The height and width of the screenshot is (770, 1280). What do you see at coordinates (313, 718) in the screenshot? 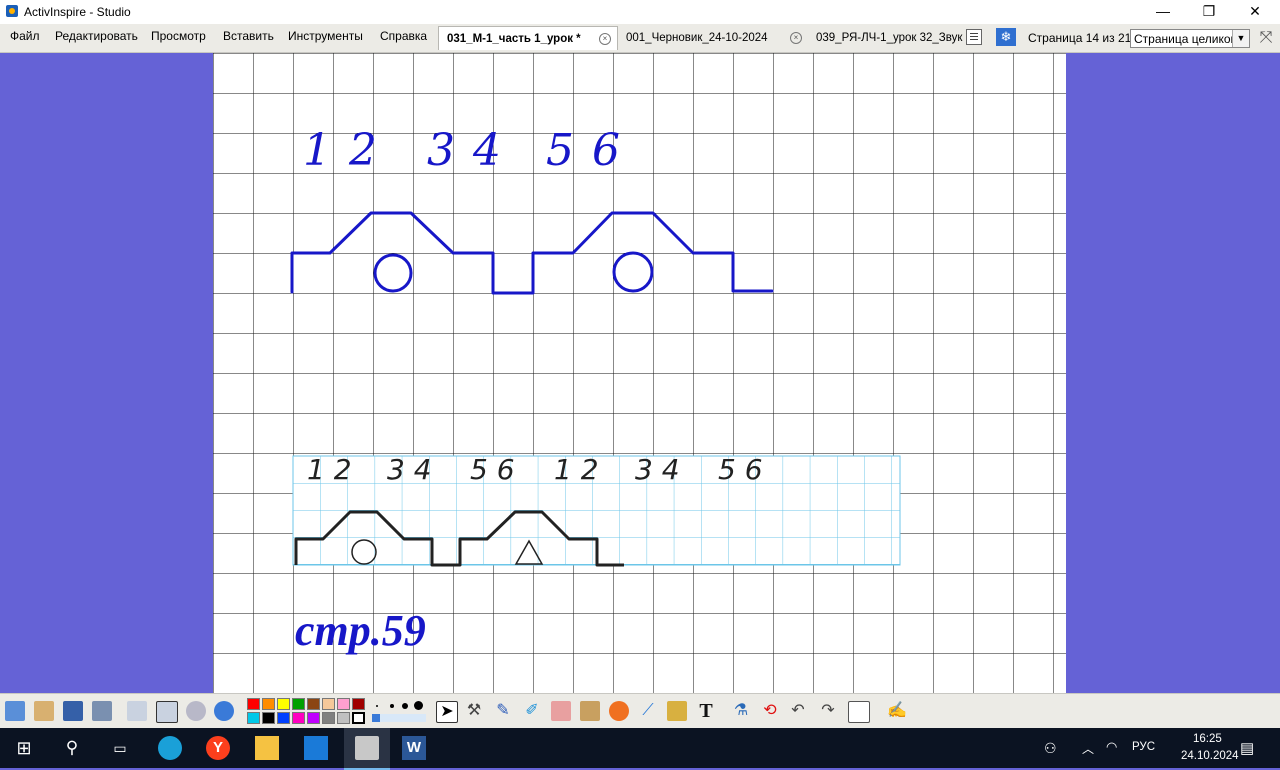
I see `color-swatch-purple` at bounding box center [313, 718].